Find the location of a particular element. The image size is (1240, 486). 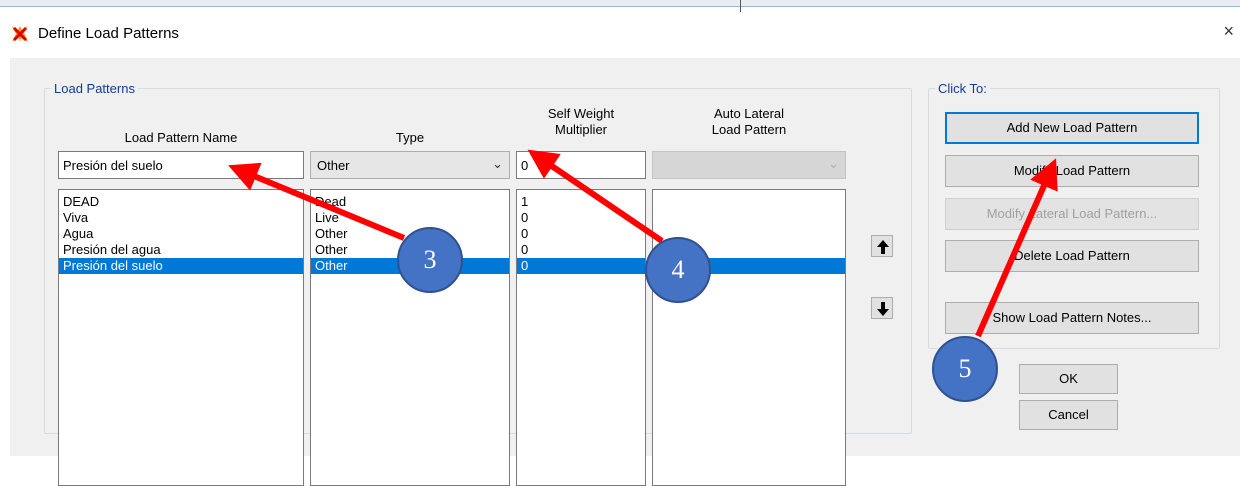

header-type: Type is located at coordinates (410, 137).